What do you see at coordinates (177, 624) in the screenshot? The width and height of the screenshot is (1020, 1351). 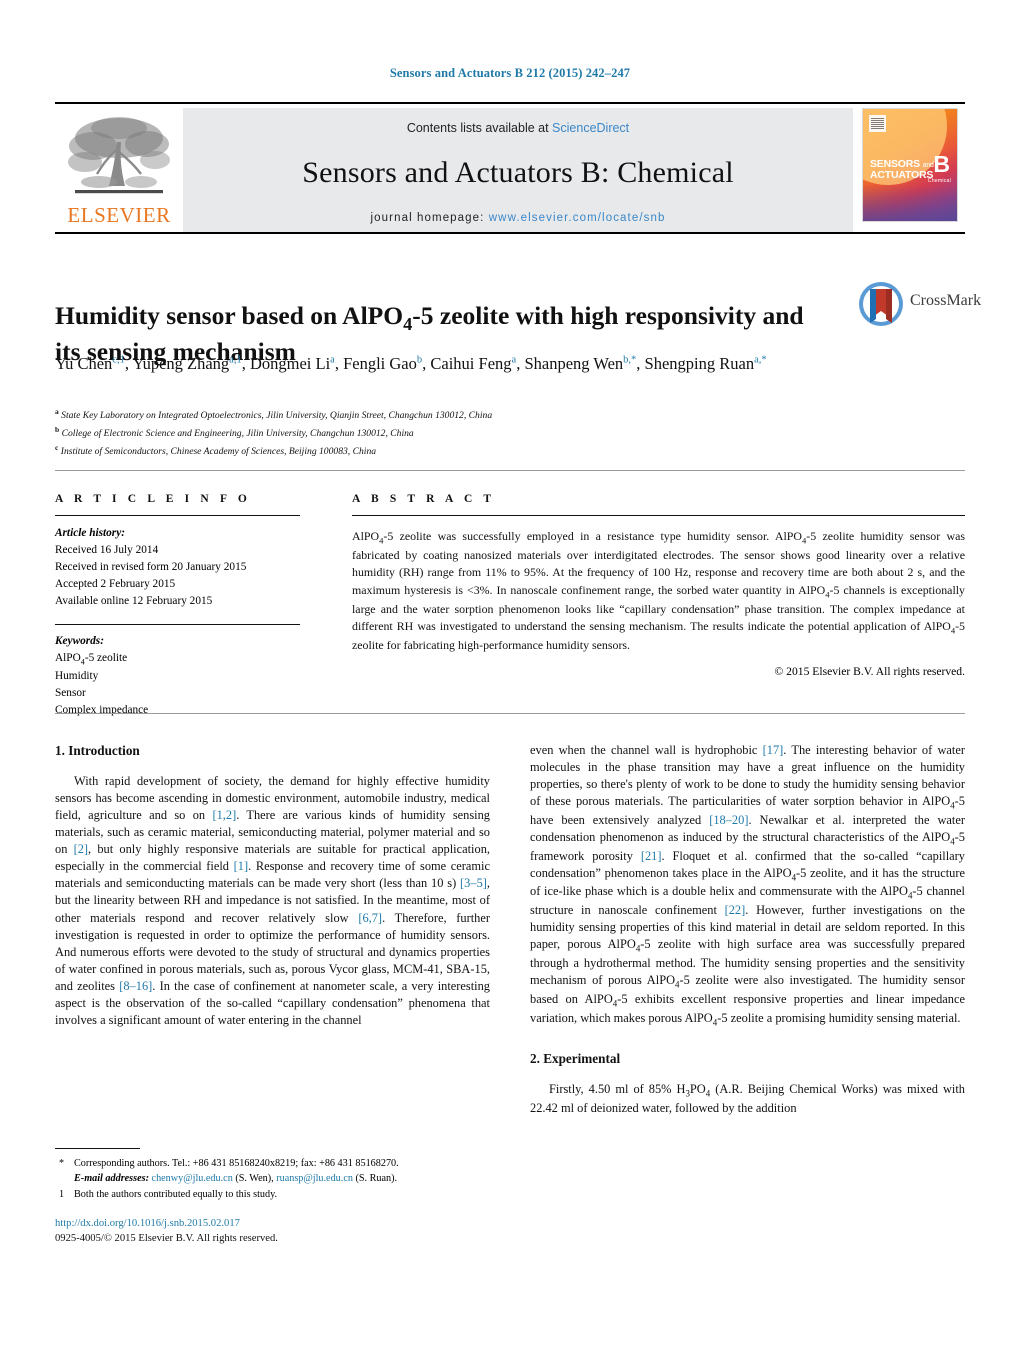 I see `keywords-rule` at bounding box center [177, 624].